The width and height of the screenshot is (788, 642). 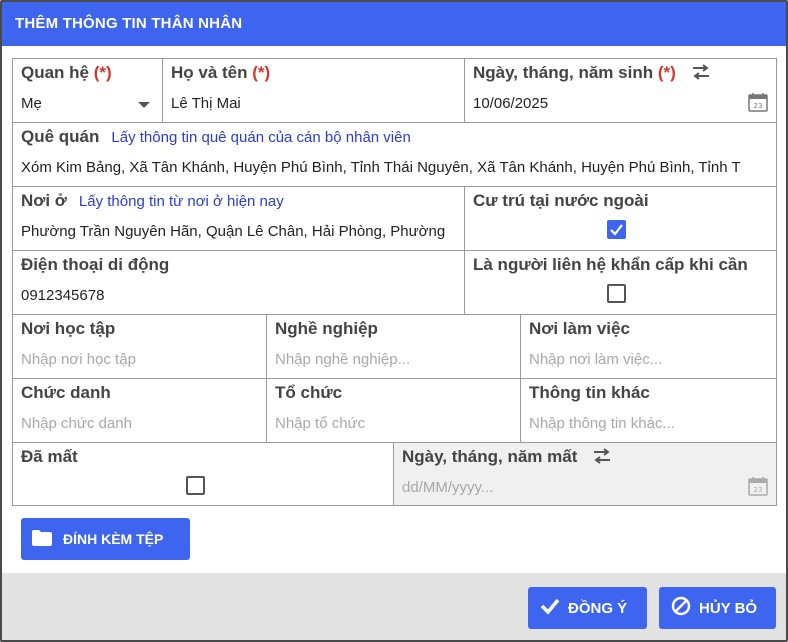 I want to click on mobile-field: Điện thoại di động 0912345678, so click(x=239, y=283).